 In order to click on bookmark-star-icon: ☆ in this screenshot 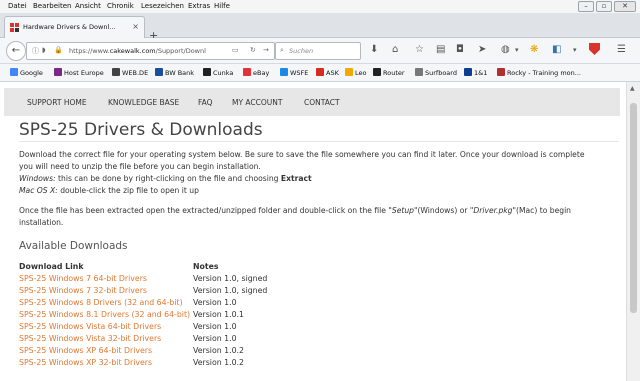, I will do `click(419, 49)`.